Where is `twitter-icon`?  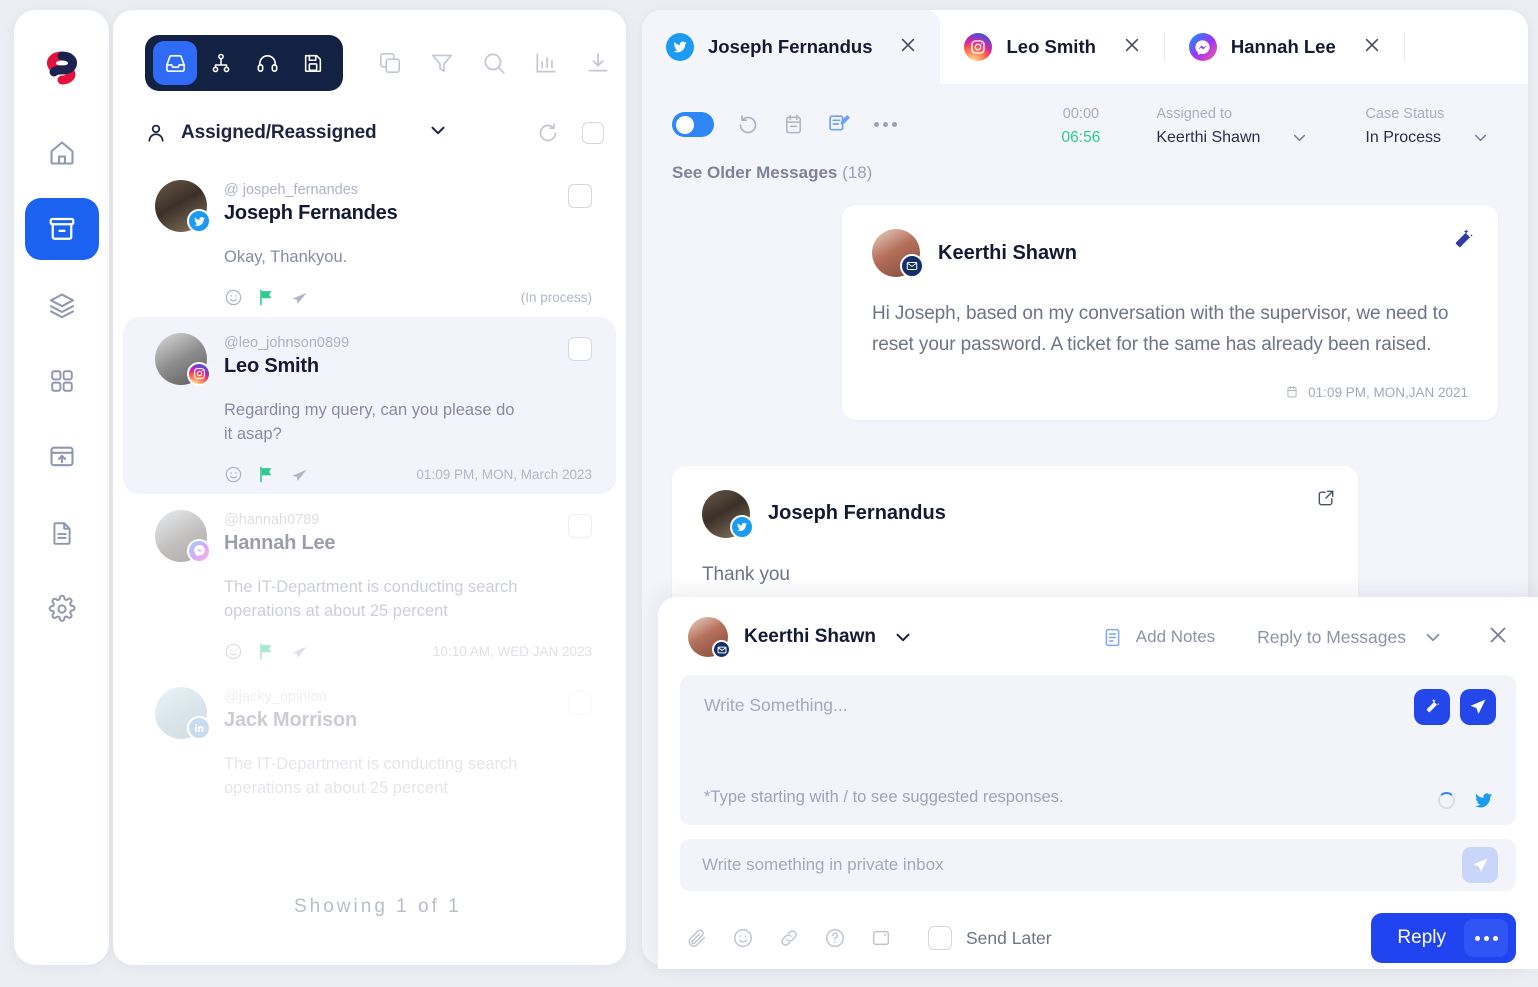
twitter-icon is located at coordinates (1483, 800).